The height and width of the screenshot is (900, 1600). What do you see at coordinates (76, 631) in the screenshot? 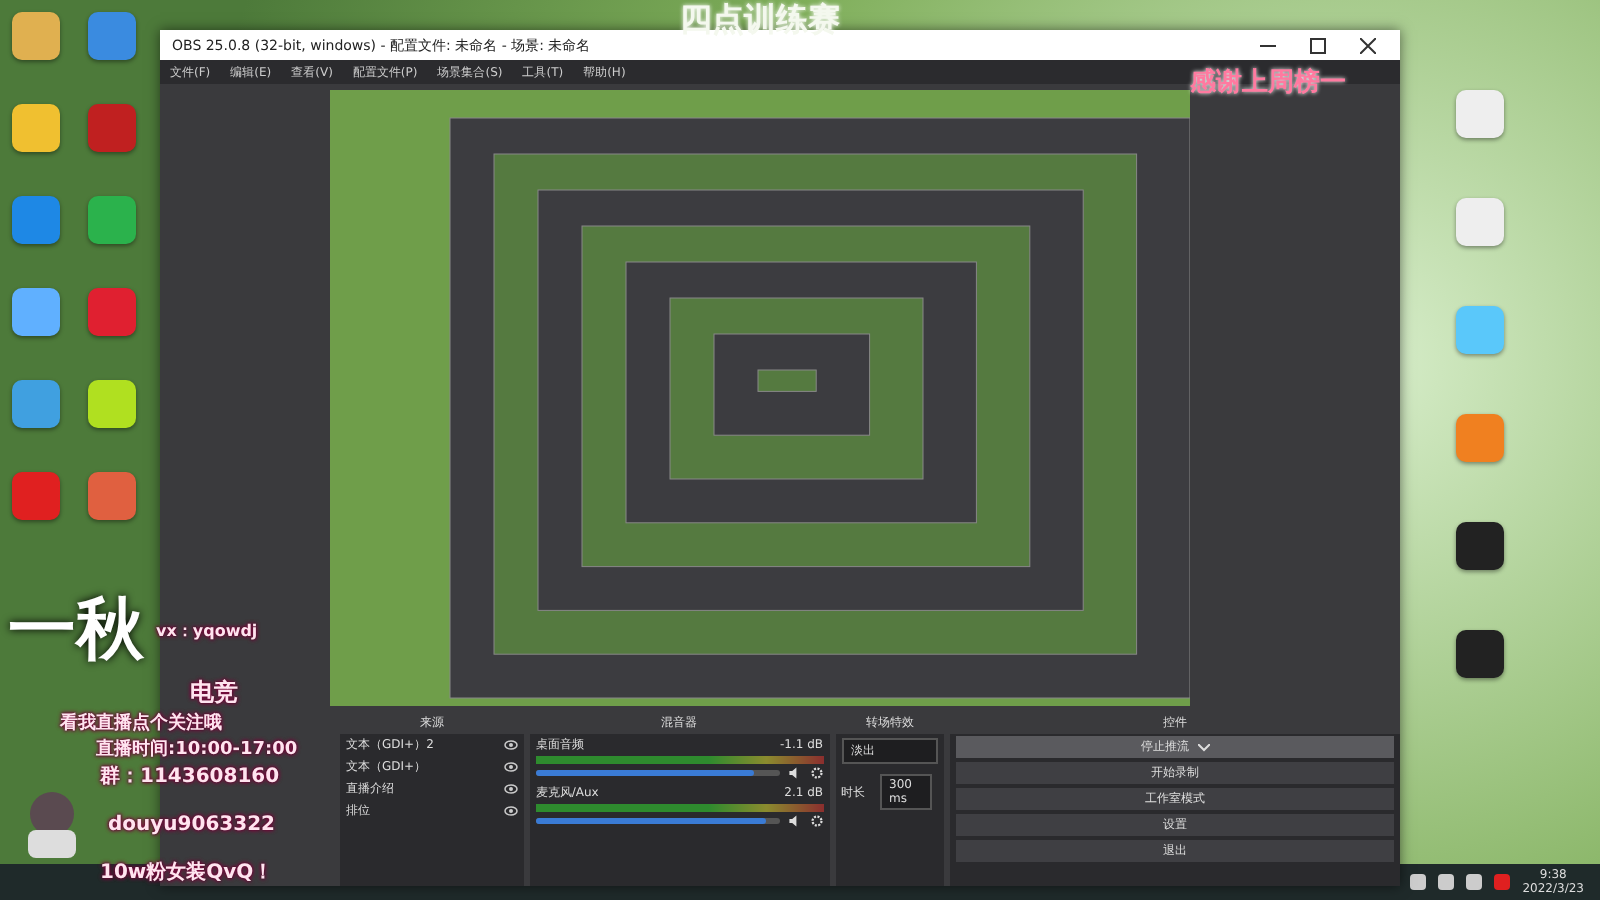
I see `stream-logo: 一秋` at bounding box center [76, 631].